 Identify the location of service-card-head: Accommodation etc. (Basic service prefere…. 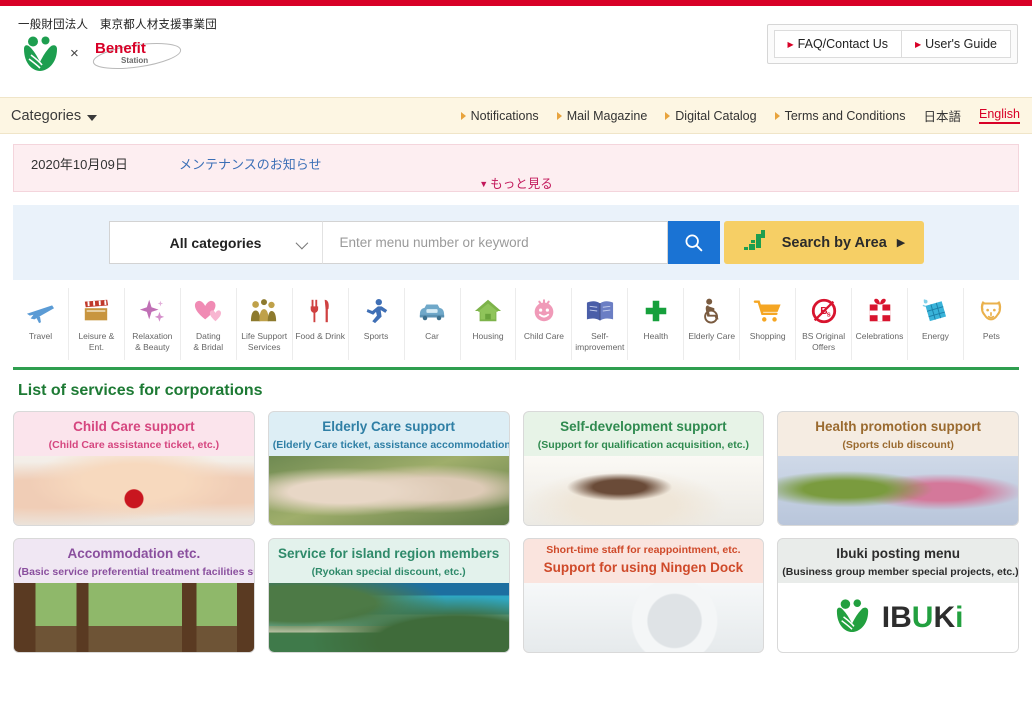
(134, 561).